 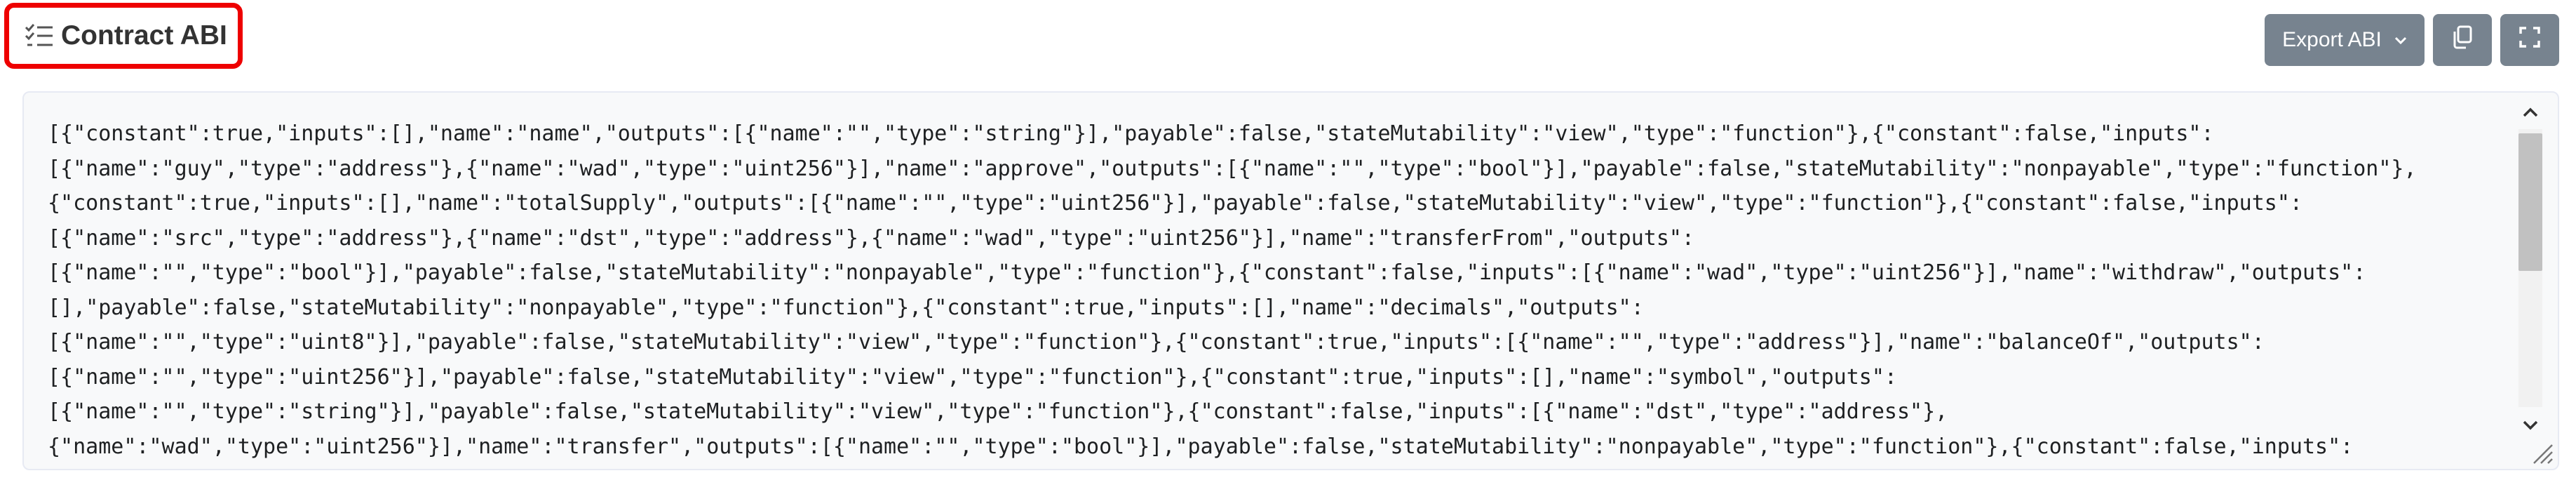 I want to click on fullscreen-icon, so click(x=2529, y=40).